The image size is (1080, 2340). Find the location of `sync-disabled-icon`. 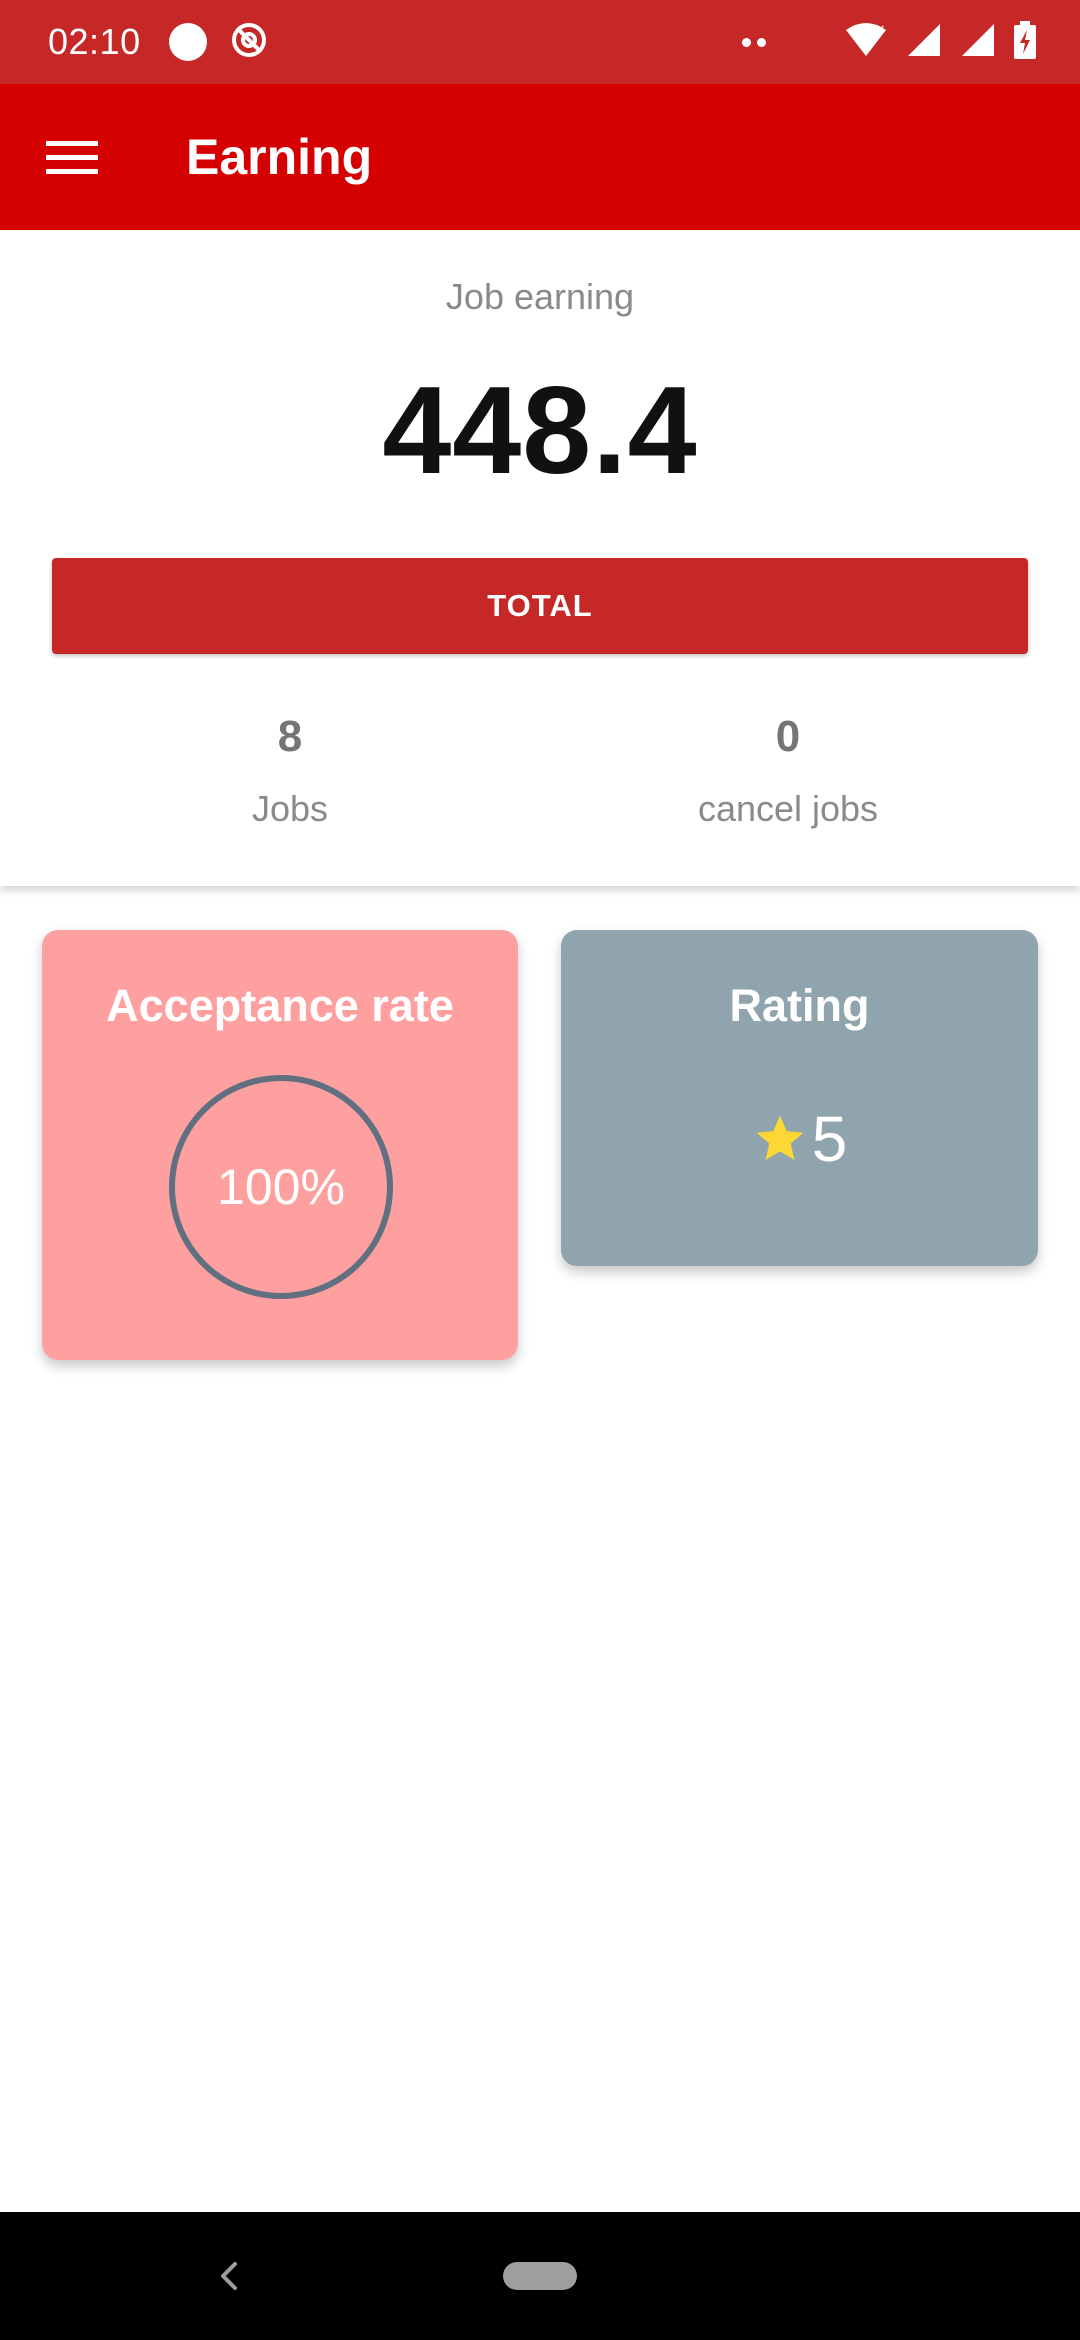

sync-disabled-icon is located at coordinates (249, 42).